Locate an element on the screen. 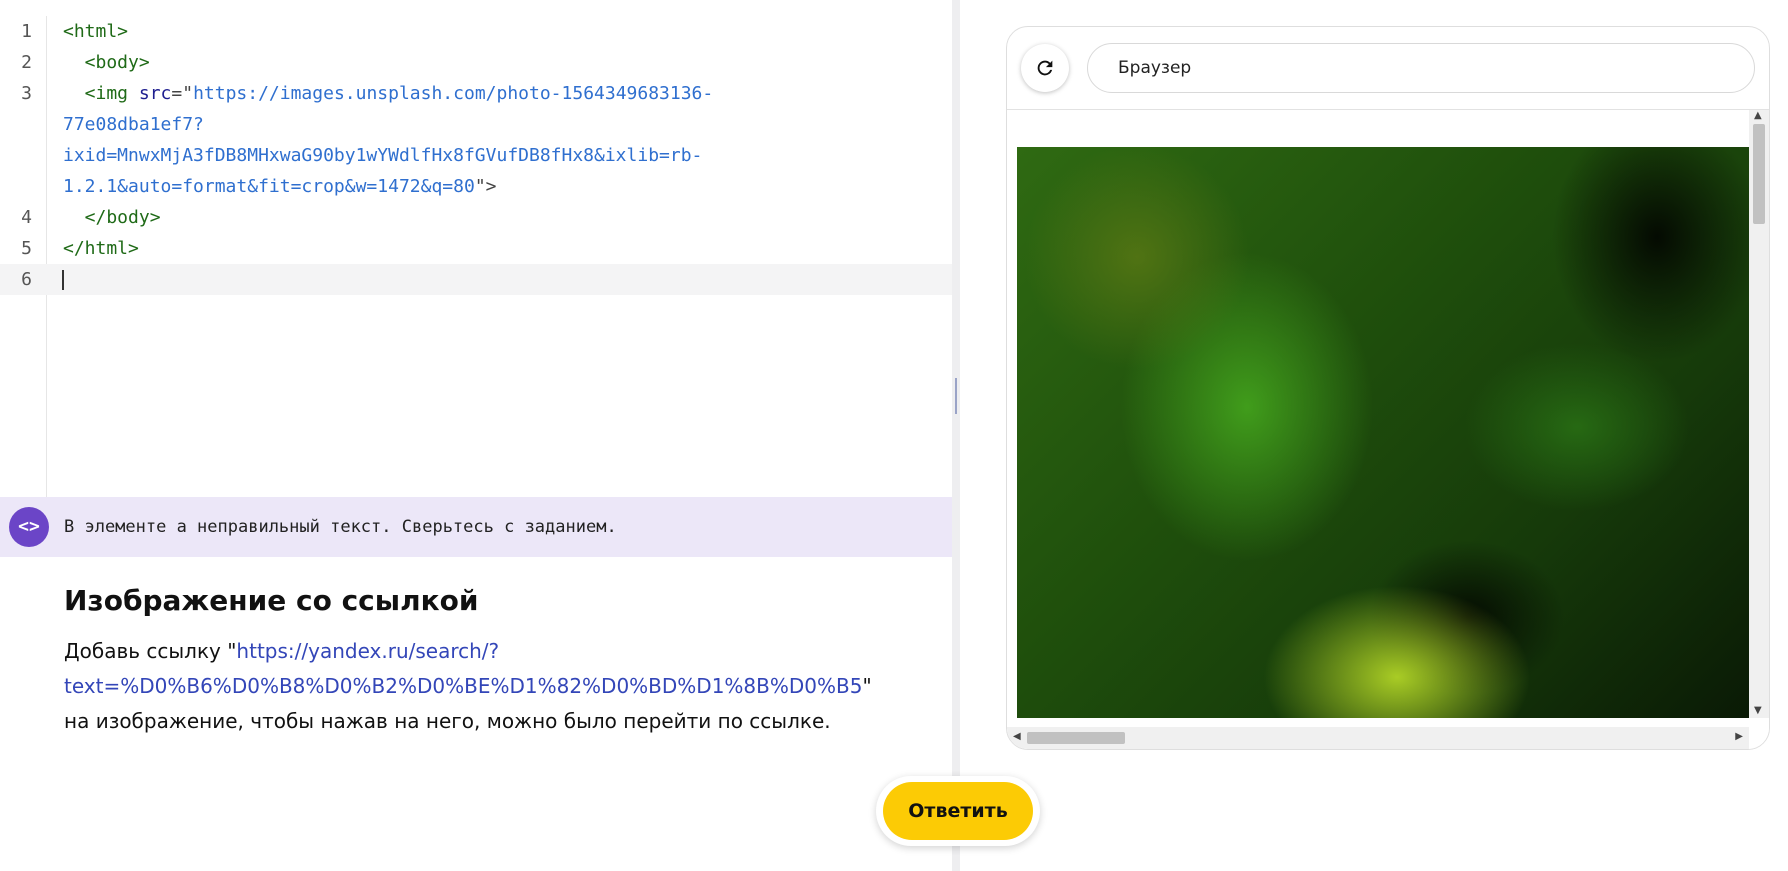 This screenshot has height=871, width=1788. text-cursor is located at coordinates (63, 280).